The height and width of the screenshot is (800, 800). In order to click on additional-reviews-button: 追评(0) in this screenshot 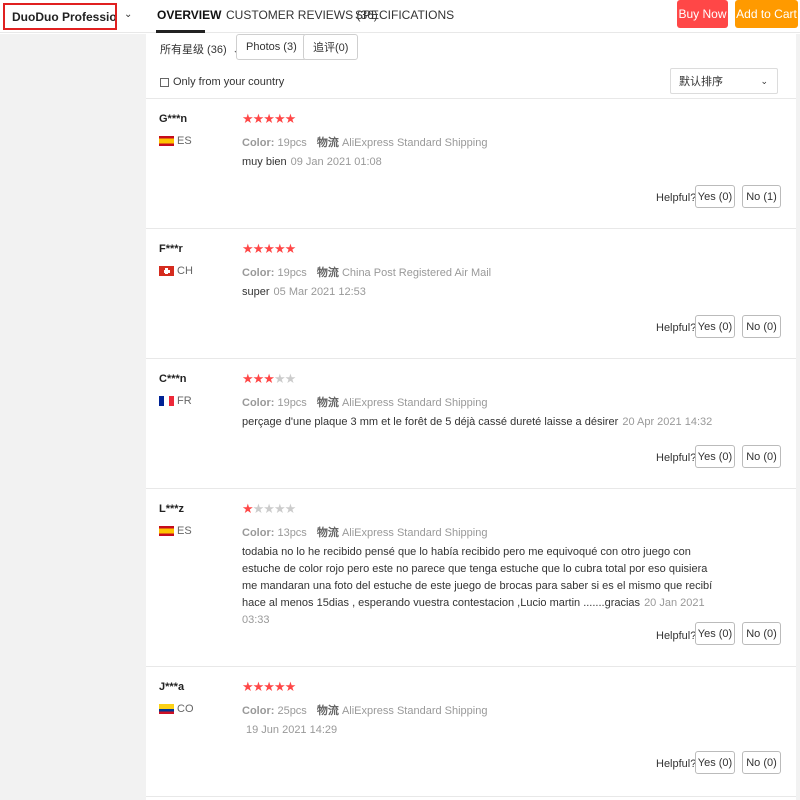, I will do `click(331, 47)`.